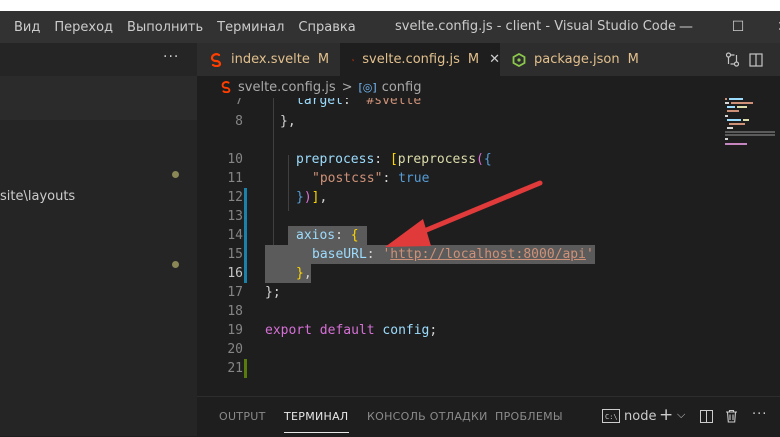 The width and height of the screenshot is (780, 437). I want to click on menu-bar: Вид Переход Выполнить Терминал Справка, so click(181, 27).